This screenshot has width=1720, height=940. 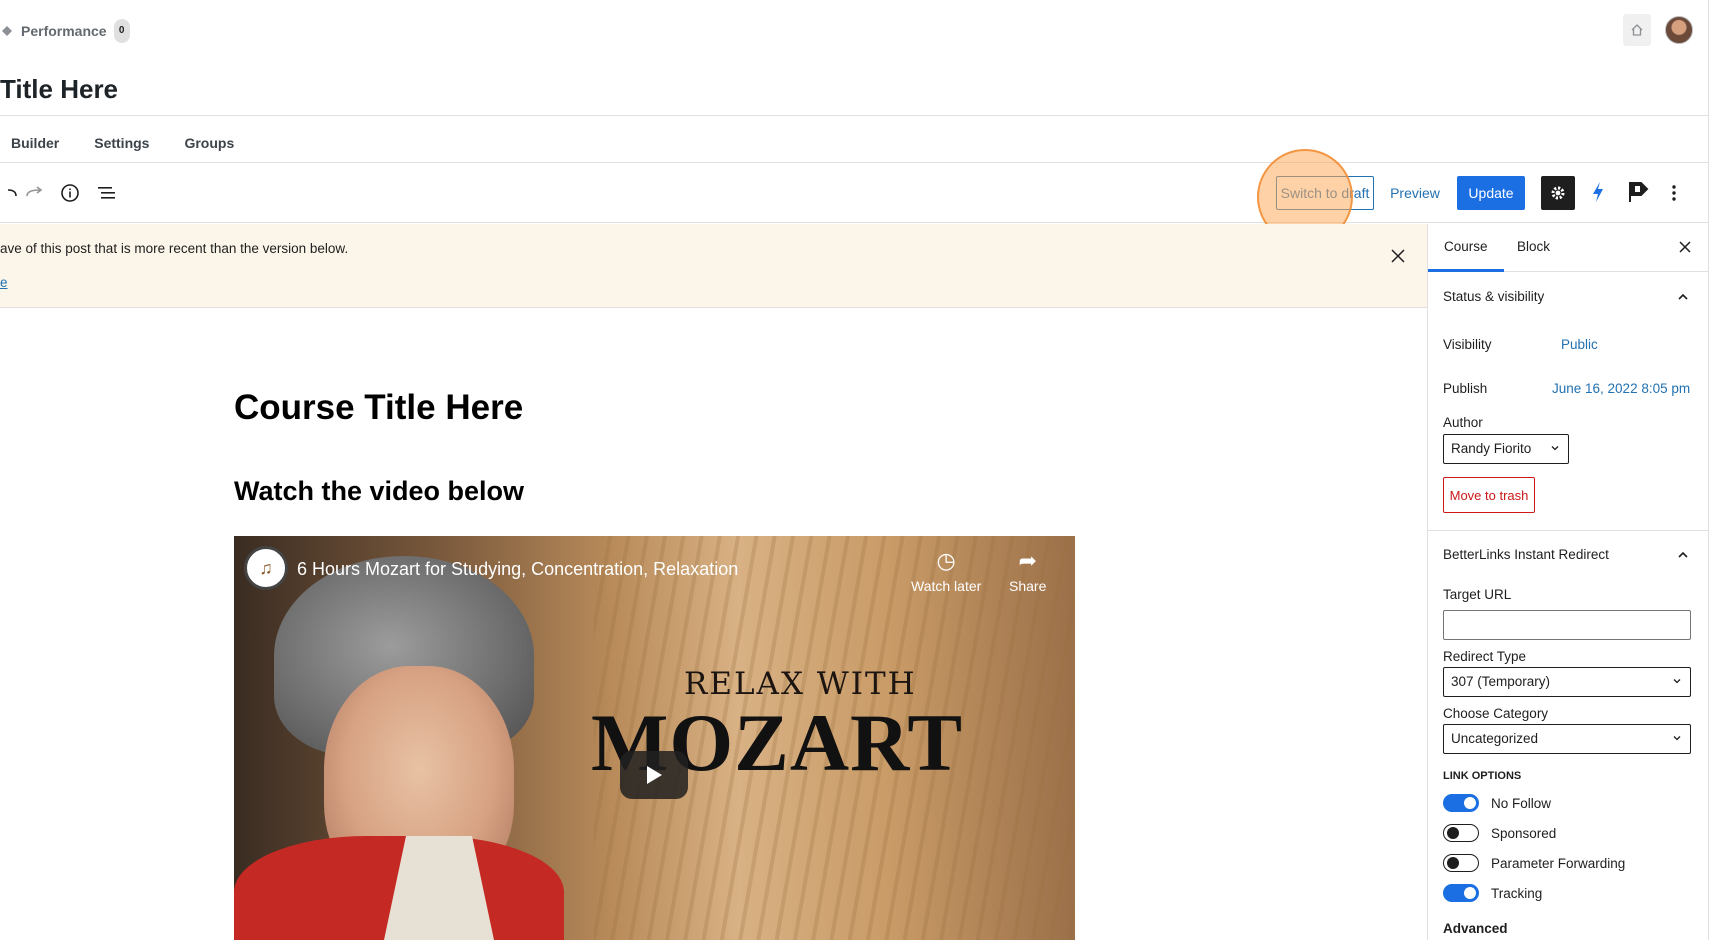 I want to click on category-value: Uncategorized, so click(x=1495, y=738).